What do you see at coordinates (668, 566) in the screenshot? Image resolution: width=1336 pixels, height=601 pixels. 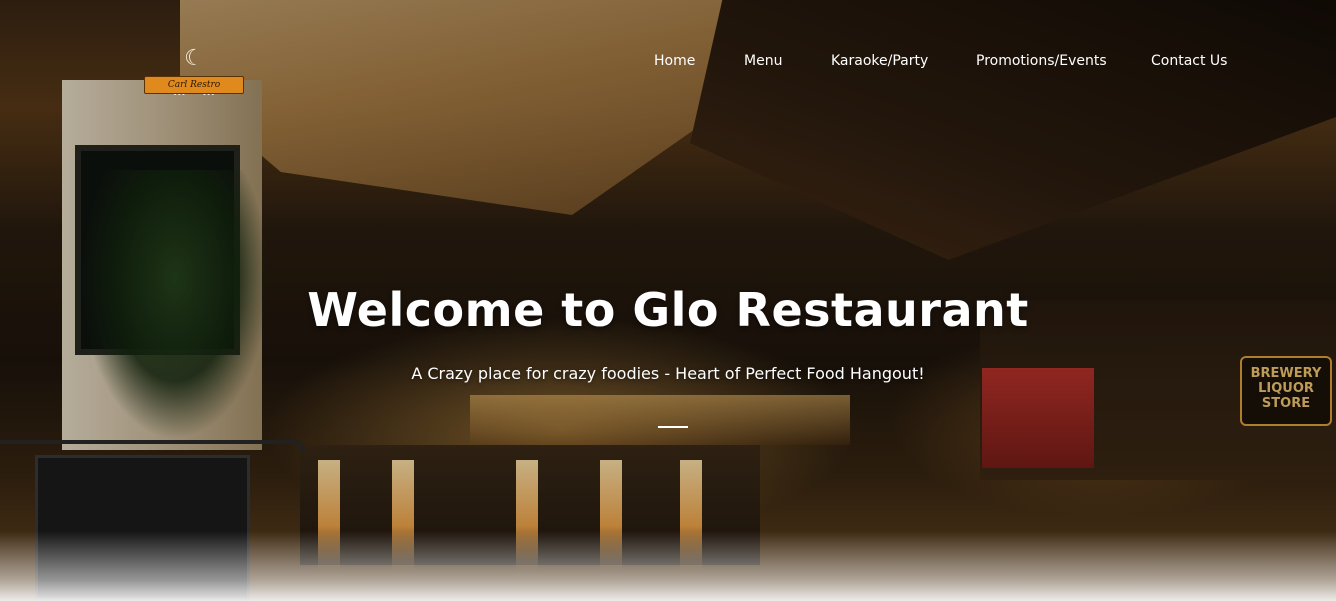 I see `bottom-fade` at bounding box center [668, 566].